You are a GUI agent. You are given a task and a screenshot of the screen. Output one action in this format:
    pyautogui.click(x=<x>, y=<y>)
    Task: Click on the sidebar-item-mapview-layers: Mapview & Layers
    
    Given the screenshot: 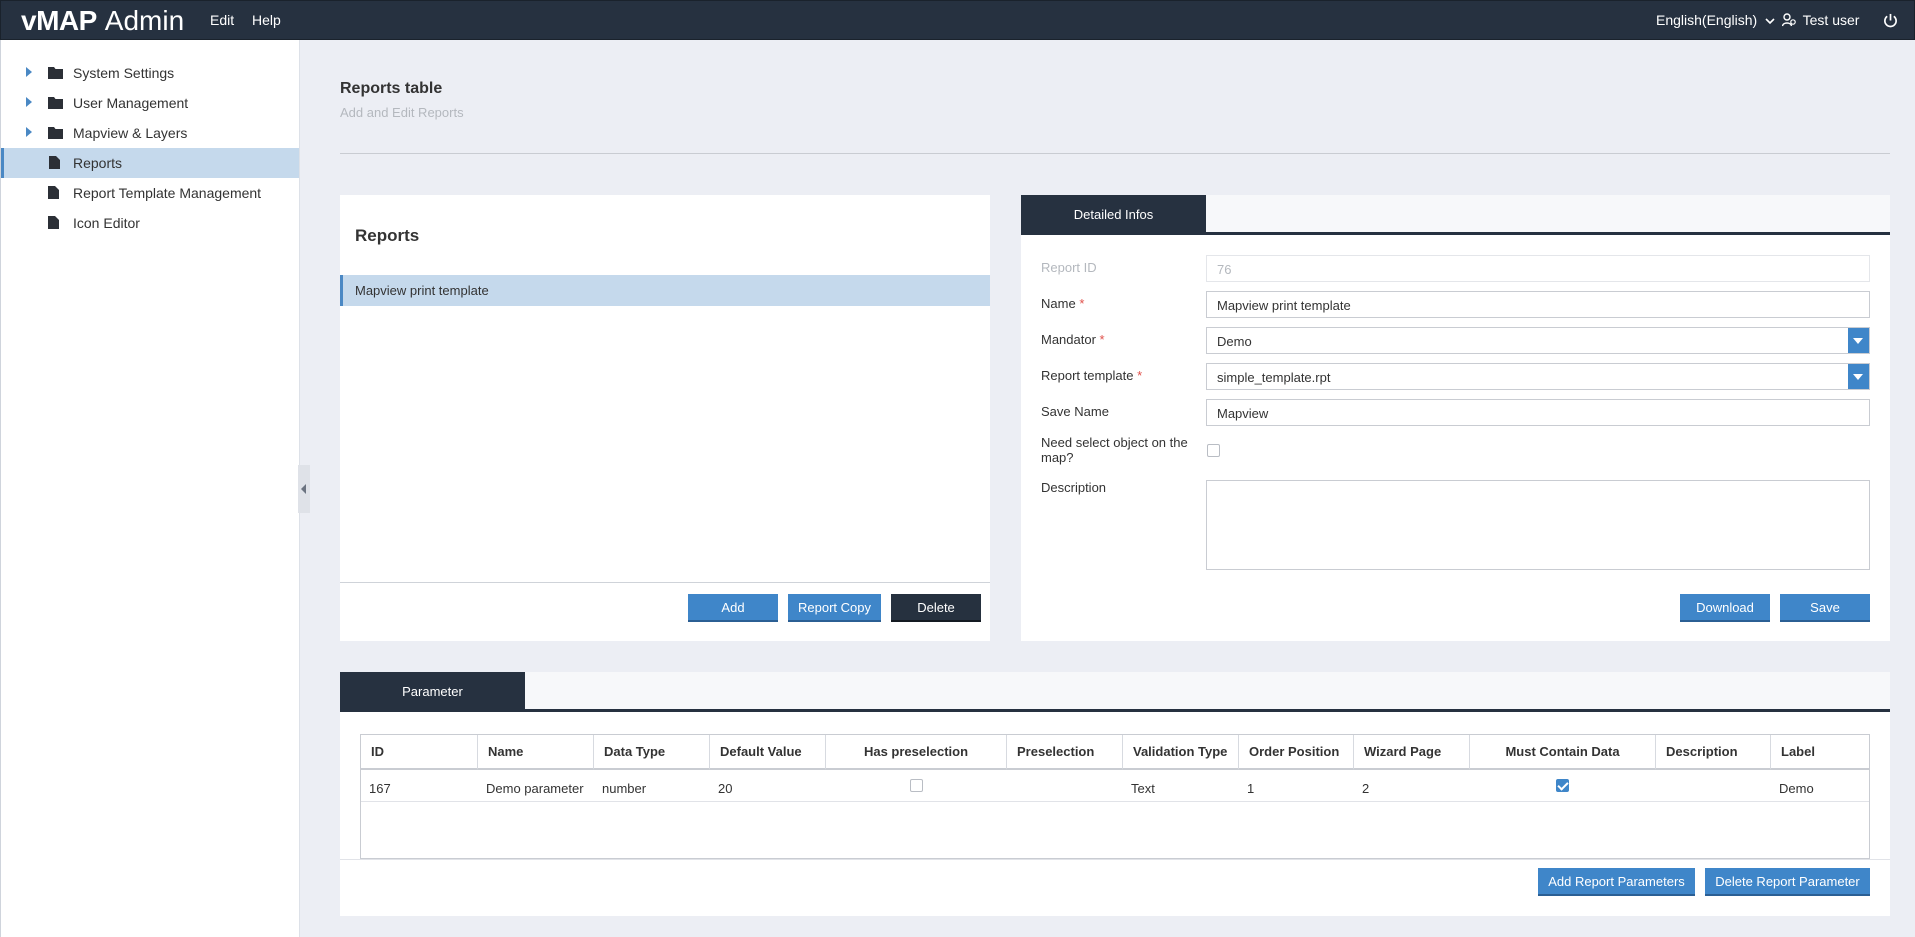 What is the action you would take?
    pyautogui.click(x=150, y=133)
    